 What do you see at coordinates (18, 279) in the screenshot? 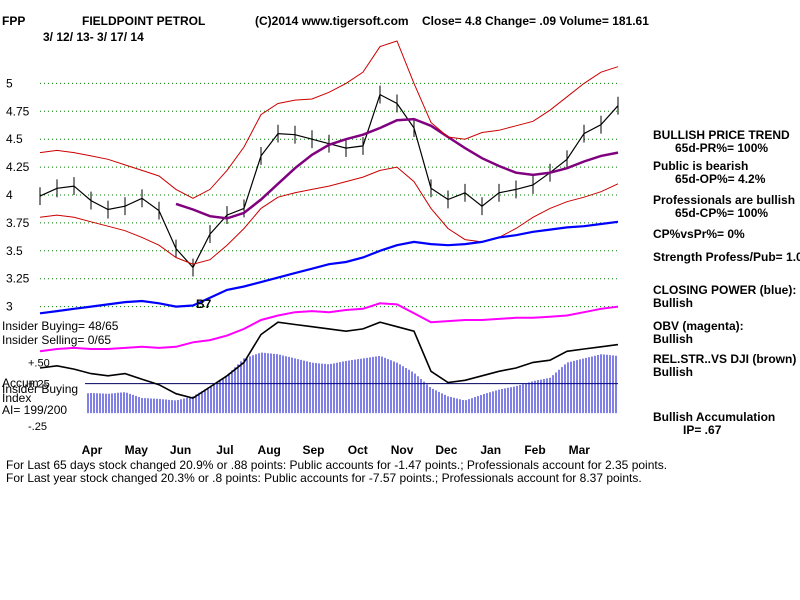
I see `y-tick-label: 3.25` at bounding box center [18, 279].